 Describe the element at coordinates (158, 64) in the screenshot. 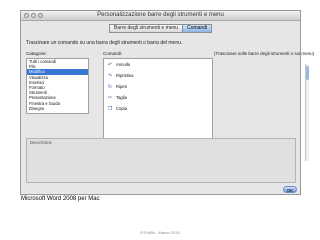

I see `command-item: ↶ Annulla` at that location.